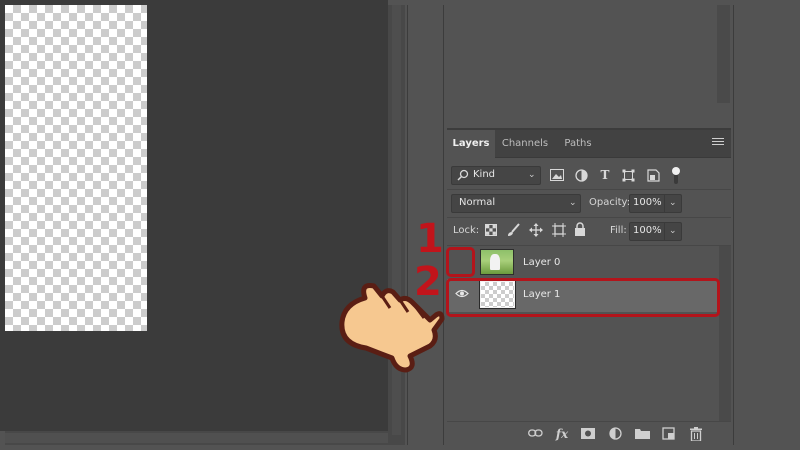  Describe the element at coordinates (466, 230) in the screenshot. I see `lock-label: Lock:` at that location.